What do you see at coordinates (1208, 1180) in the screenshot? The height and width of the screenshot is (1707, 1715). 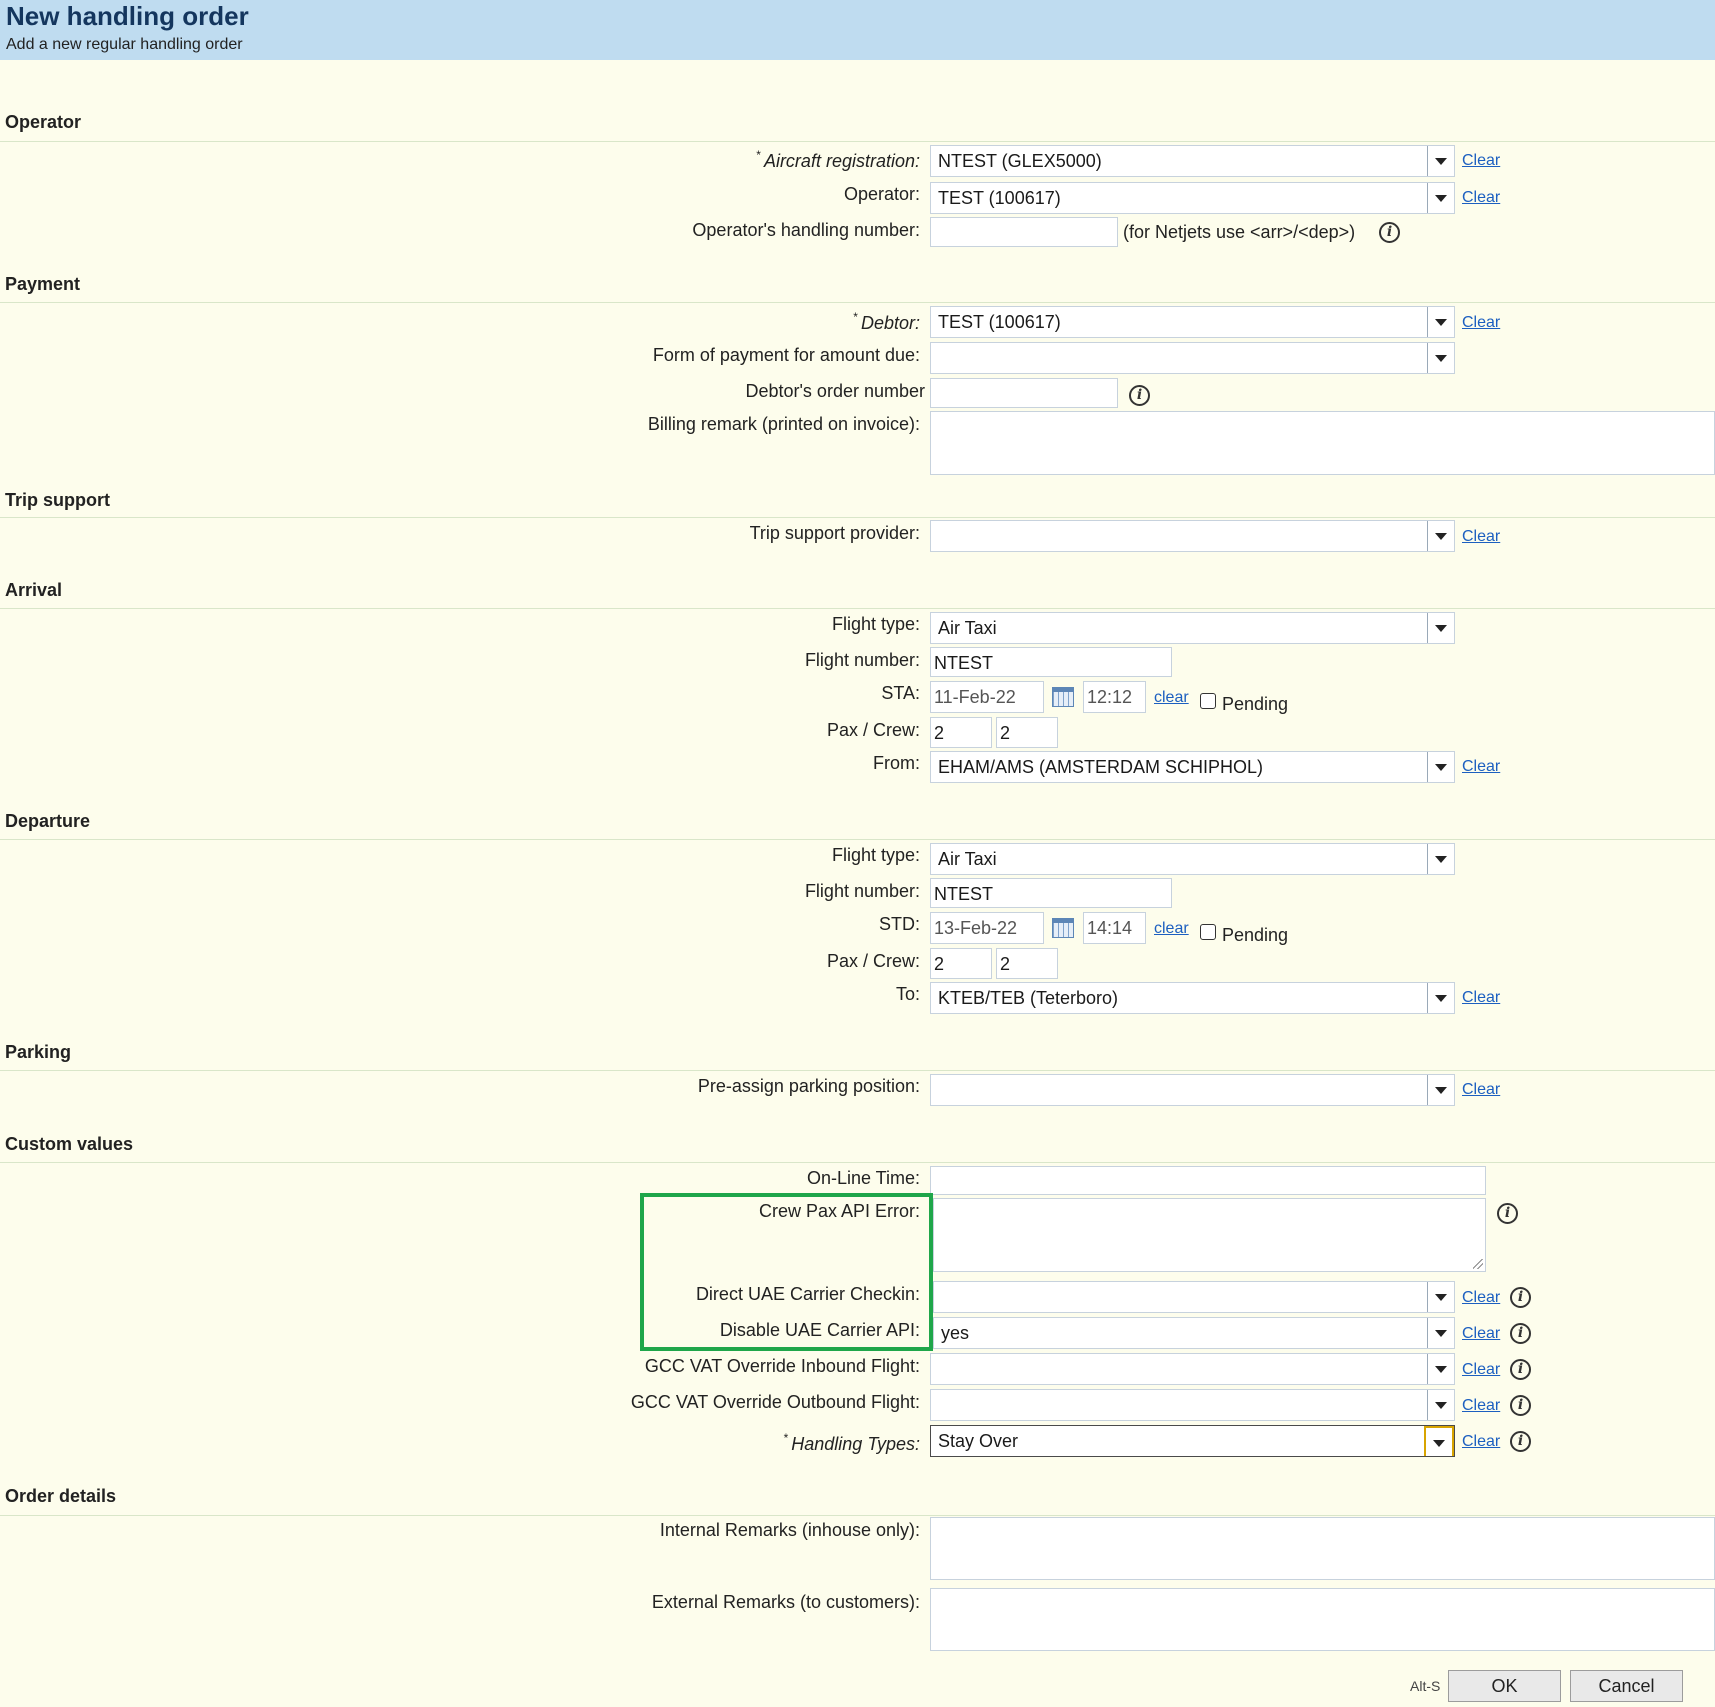 I see `online-time-input` at bounding box center [1208, 1180].